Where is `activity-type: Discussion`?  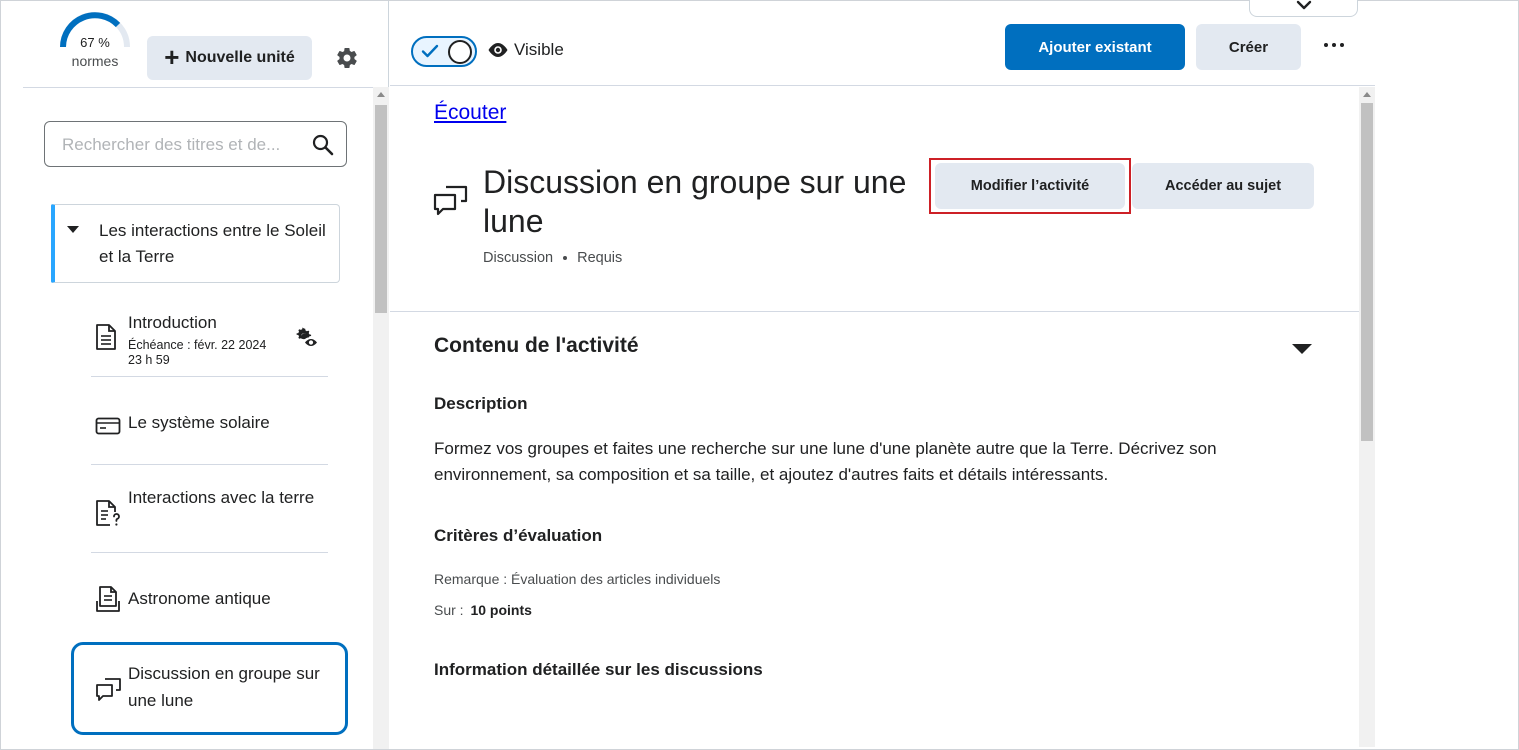
activity-type: Discussion is located at coordinates (518, 258).